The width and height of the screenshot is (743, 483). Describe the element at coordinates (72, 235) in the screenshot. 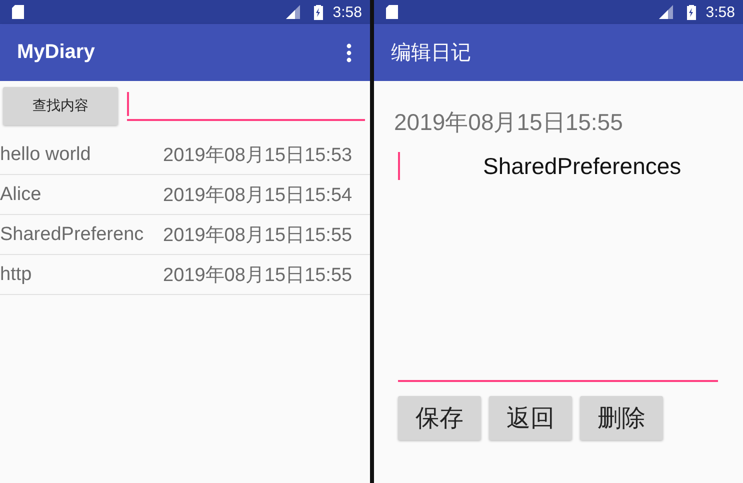

I see `diary-title: SharedPreferenc` at that location.